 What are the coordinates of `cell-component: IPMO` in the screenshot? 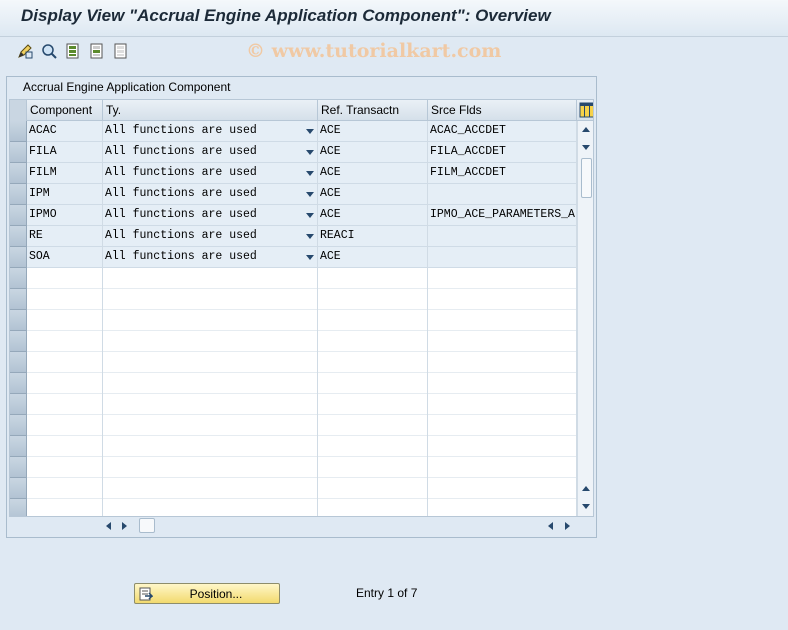 It's located at (65, 215).